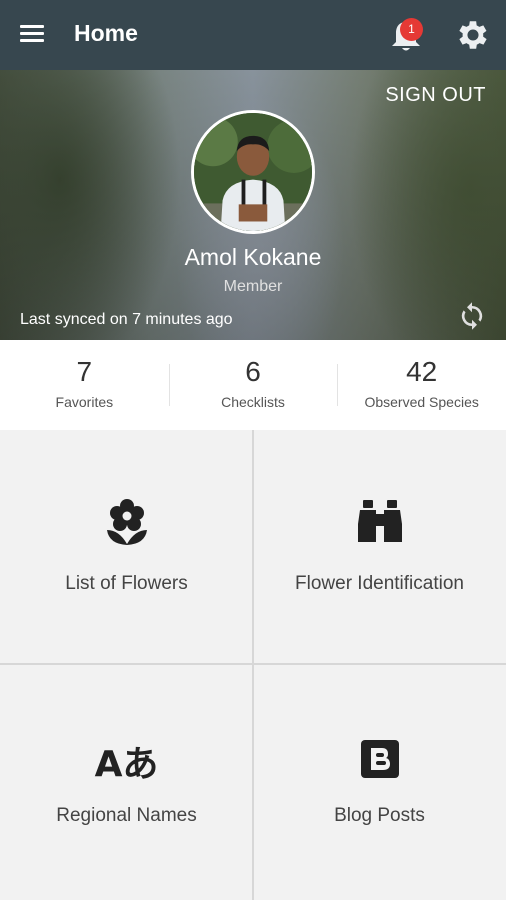 The height and width of the screenshot is (900, 506). What do you see at coordinates (106, 33) in the screenshot?
I see `page-title: Home` at bounding box center [106, 33].